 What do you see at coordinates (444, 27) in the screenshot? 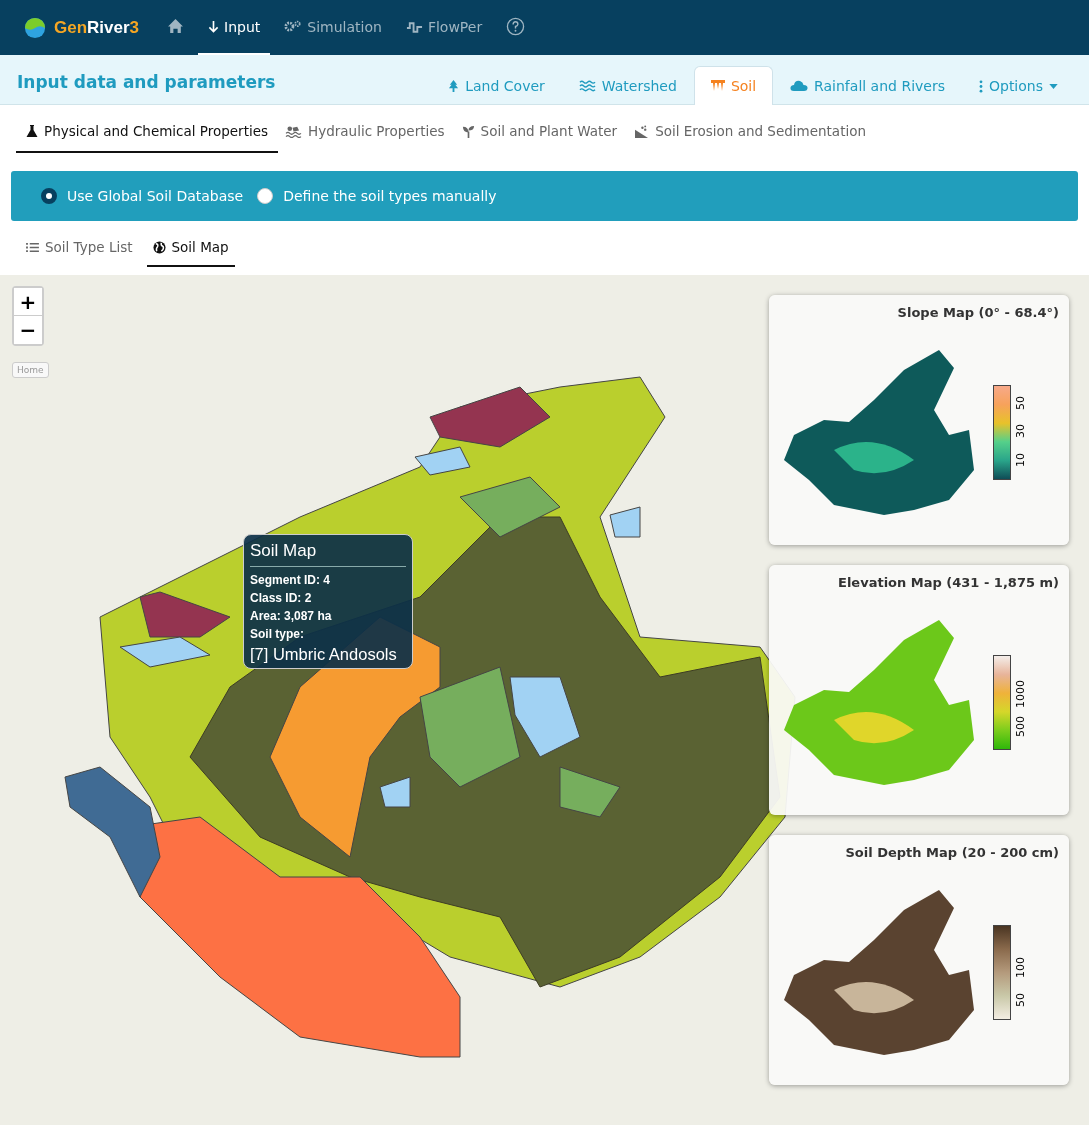
I see `nav-link: FlowPer` at bounding box center [444, 27].